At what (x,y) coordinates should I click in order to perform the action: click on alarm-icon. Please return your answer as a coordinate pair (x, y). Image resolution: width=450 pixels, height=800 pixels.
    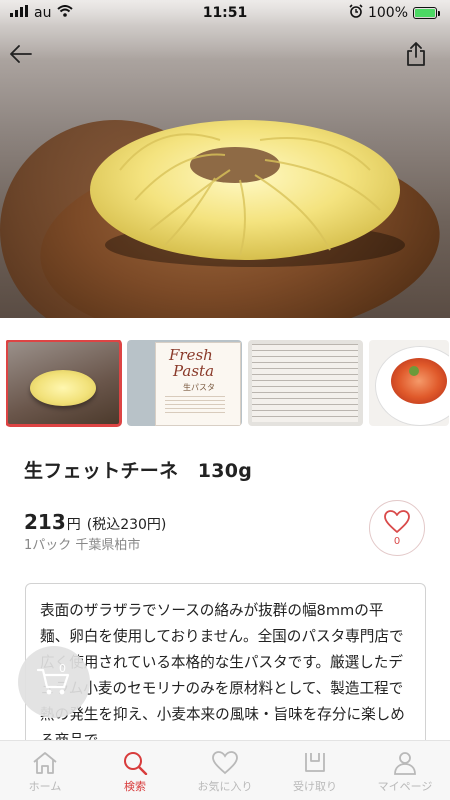
    Looking at the image, I should click on (356, 13).